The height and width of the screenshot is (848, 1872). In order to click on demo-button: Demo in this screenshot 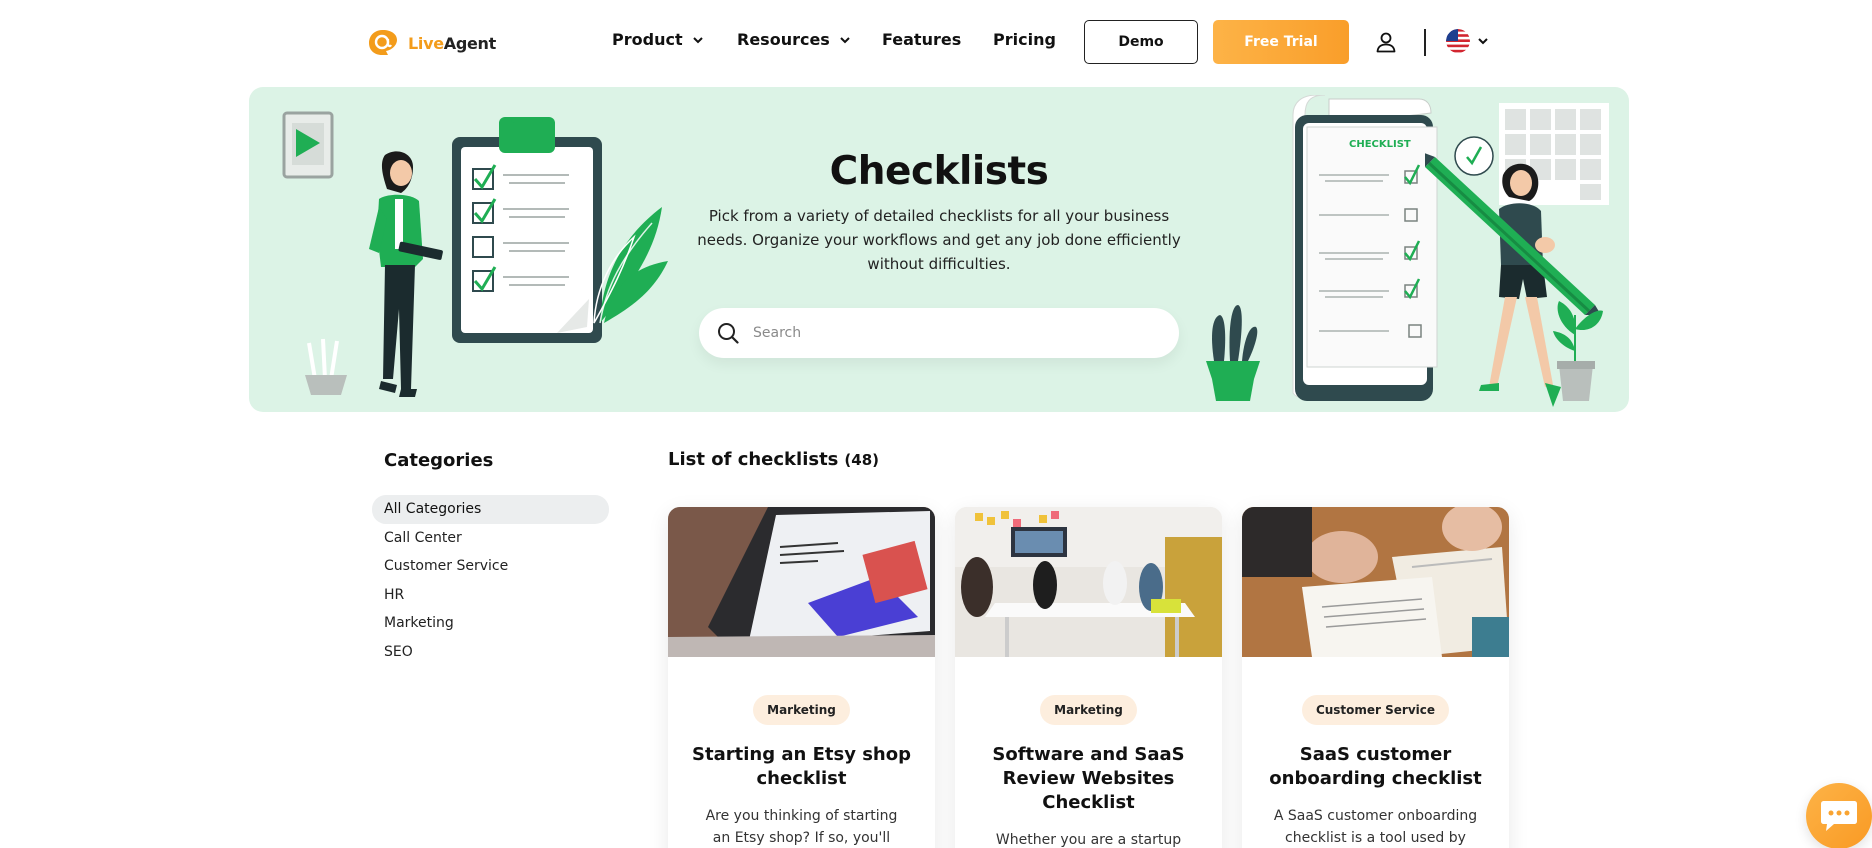, I will do `click(1141, 42)`.